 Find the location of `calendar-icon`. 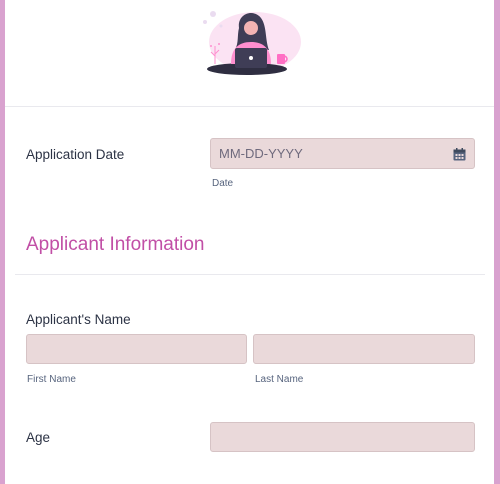

calendar-icon is located at coordinates (459, 154).